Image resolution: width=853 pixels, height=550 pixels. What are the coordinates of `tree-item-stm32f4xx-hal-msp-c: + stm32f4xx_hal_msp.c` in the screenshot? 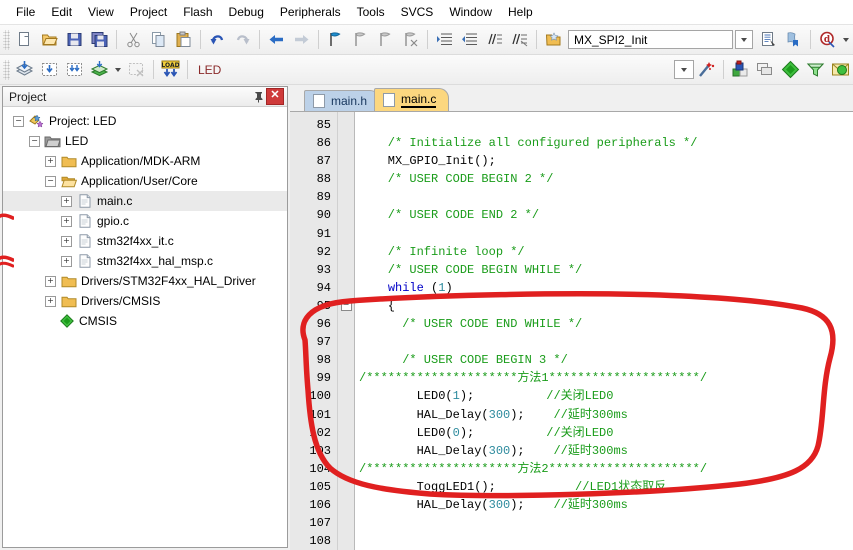 It's located at (145, 261).